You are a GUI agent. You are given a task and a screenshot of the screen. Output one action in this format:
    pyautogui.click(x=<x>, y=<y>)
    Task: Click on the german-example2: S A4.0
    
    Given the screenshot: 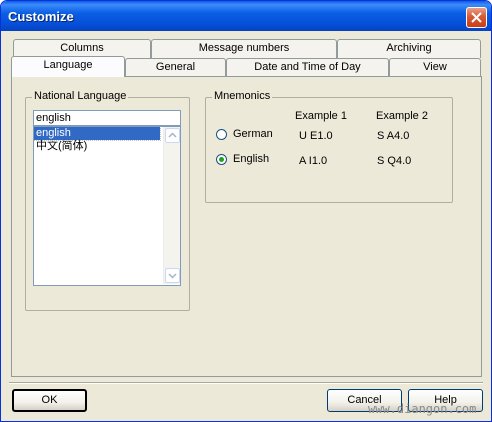 What is the action you would take?
    pyautogui.click(x=393, y=136)
    